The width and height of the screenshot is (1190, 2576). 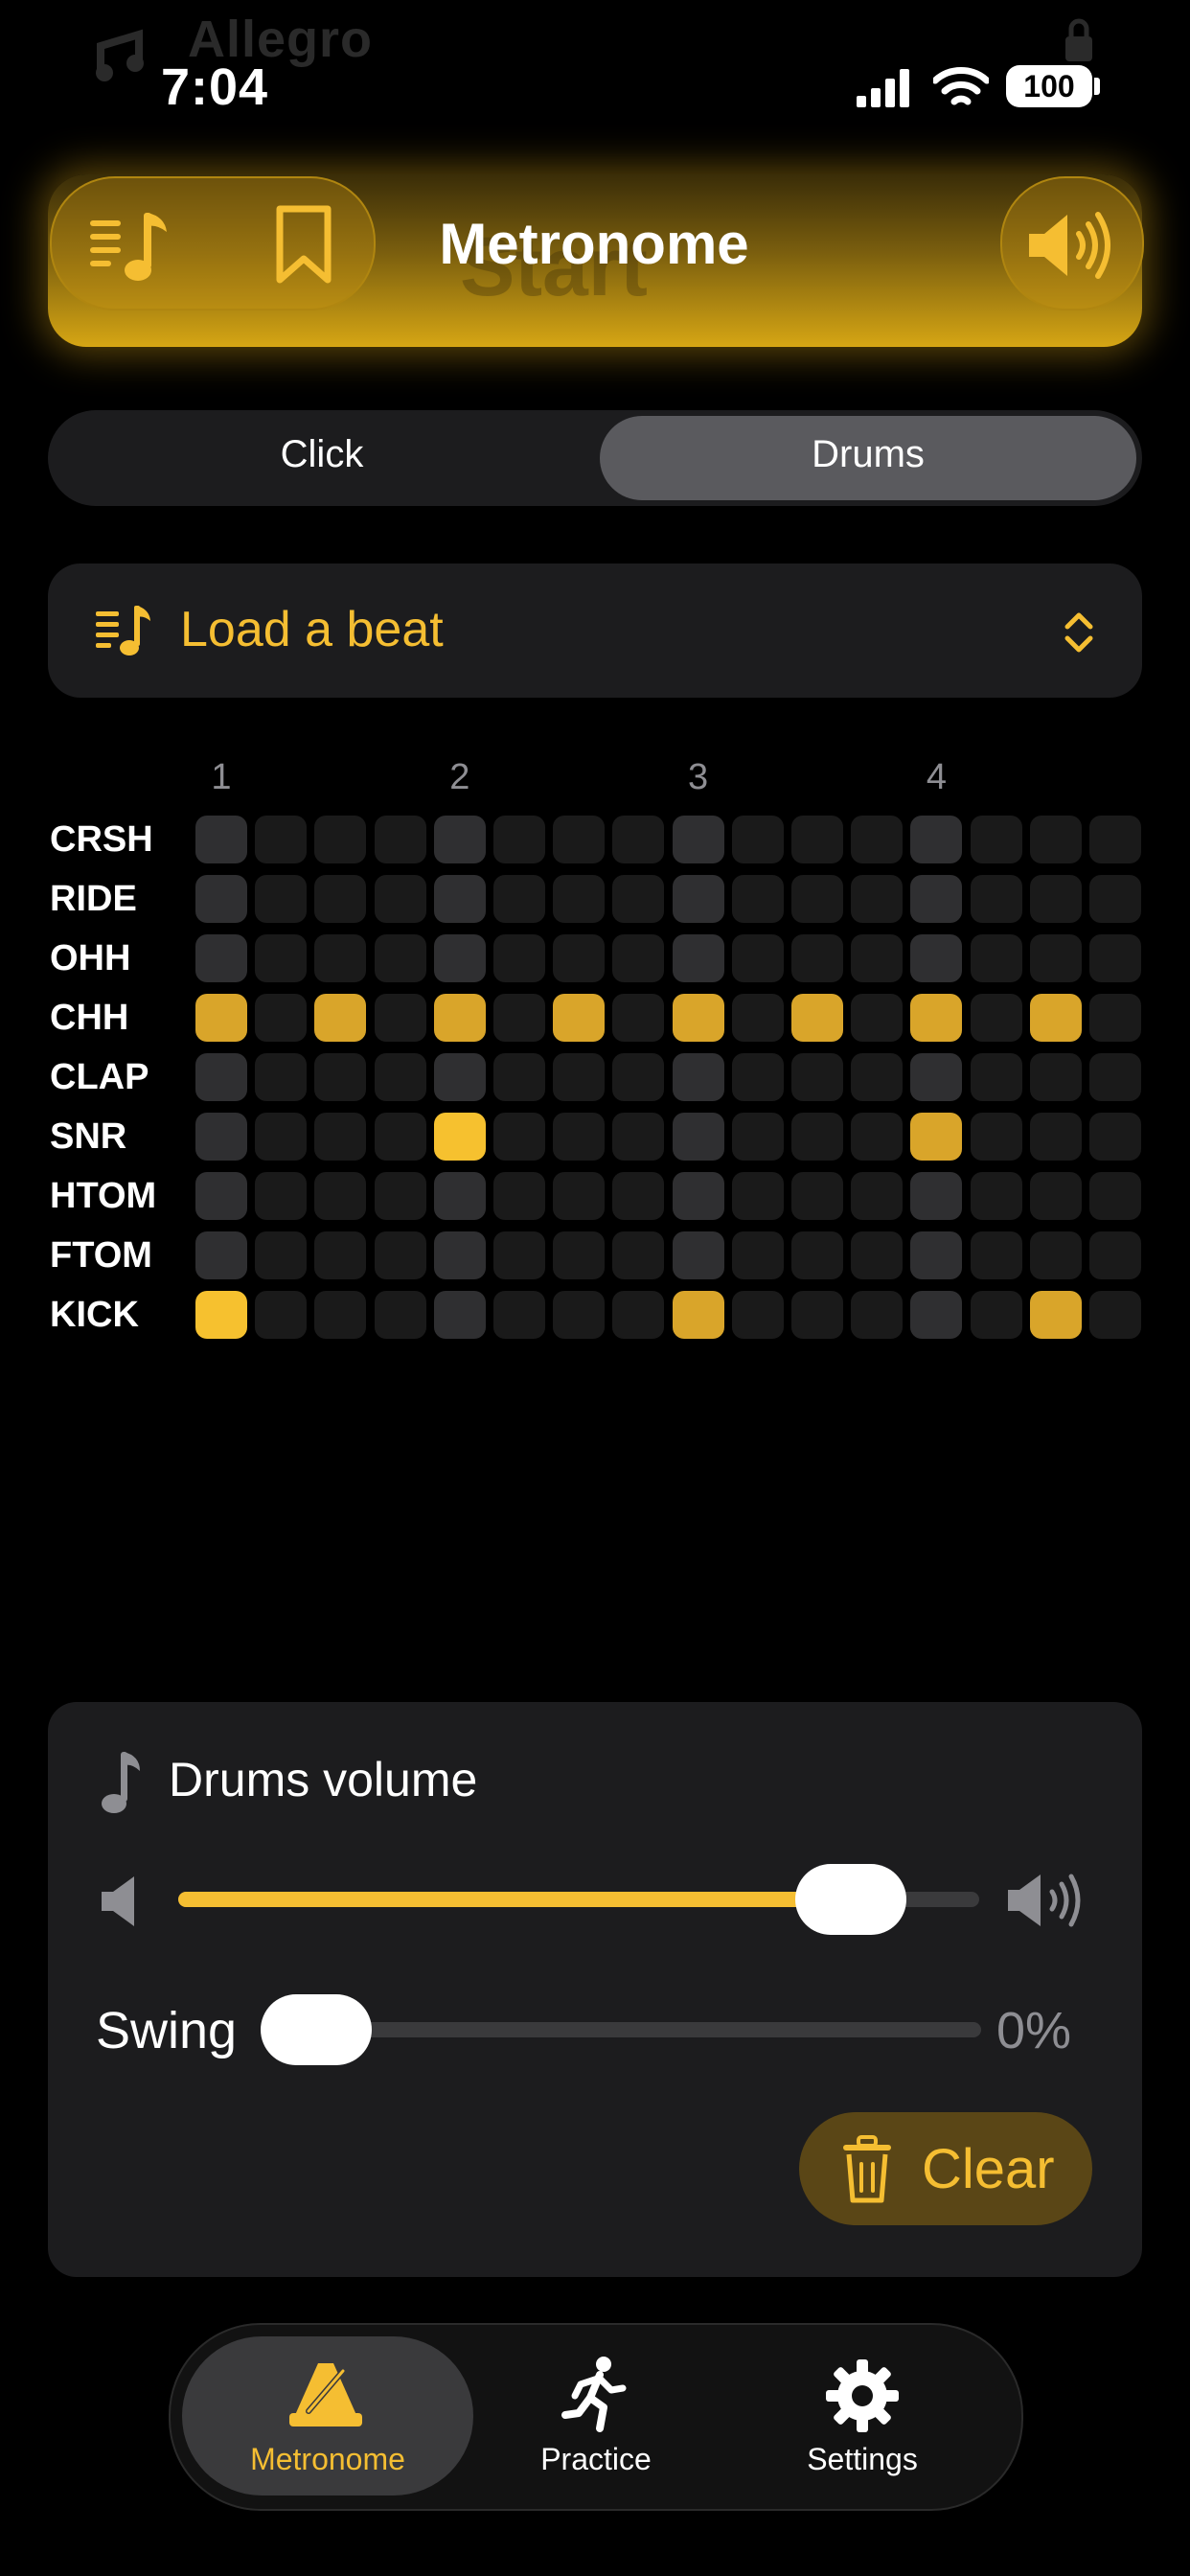 I want to click on volume-slider-thumb, so click(x=851, y=1899).